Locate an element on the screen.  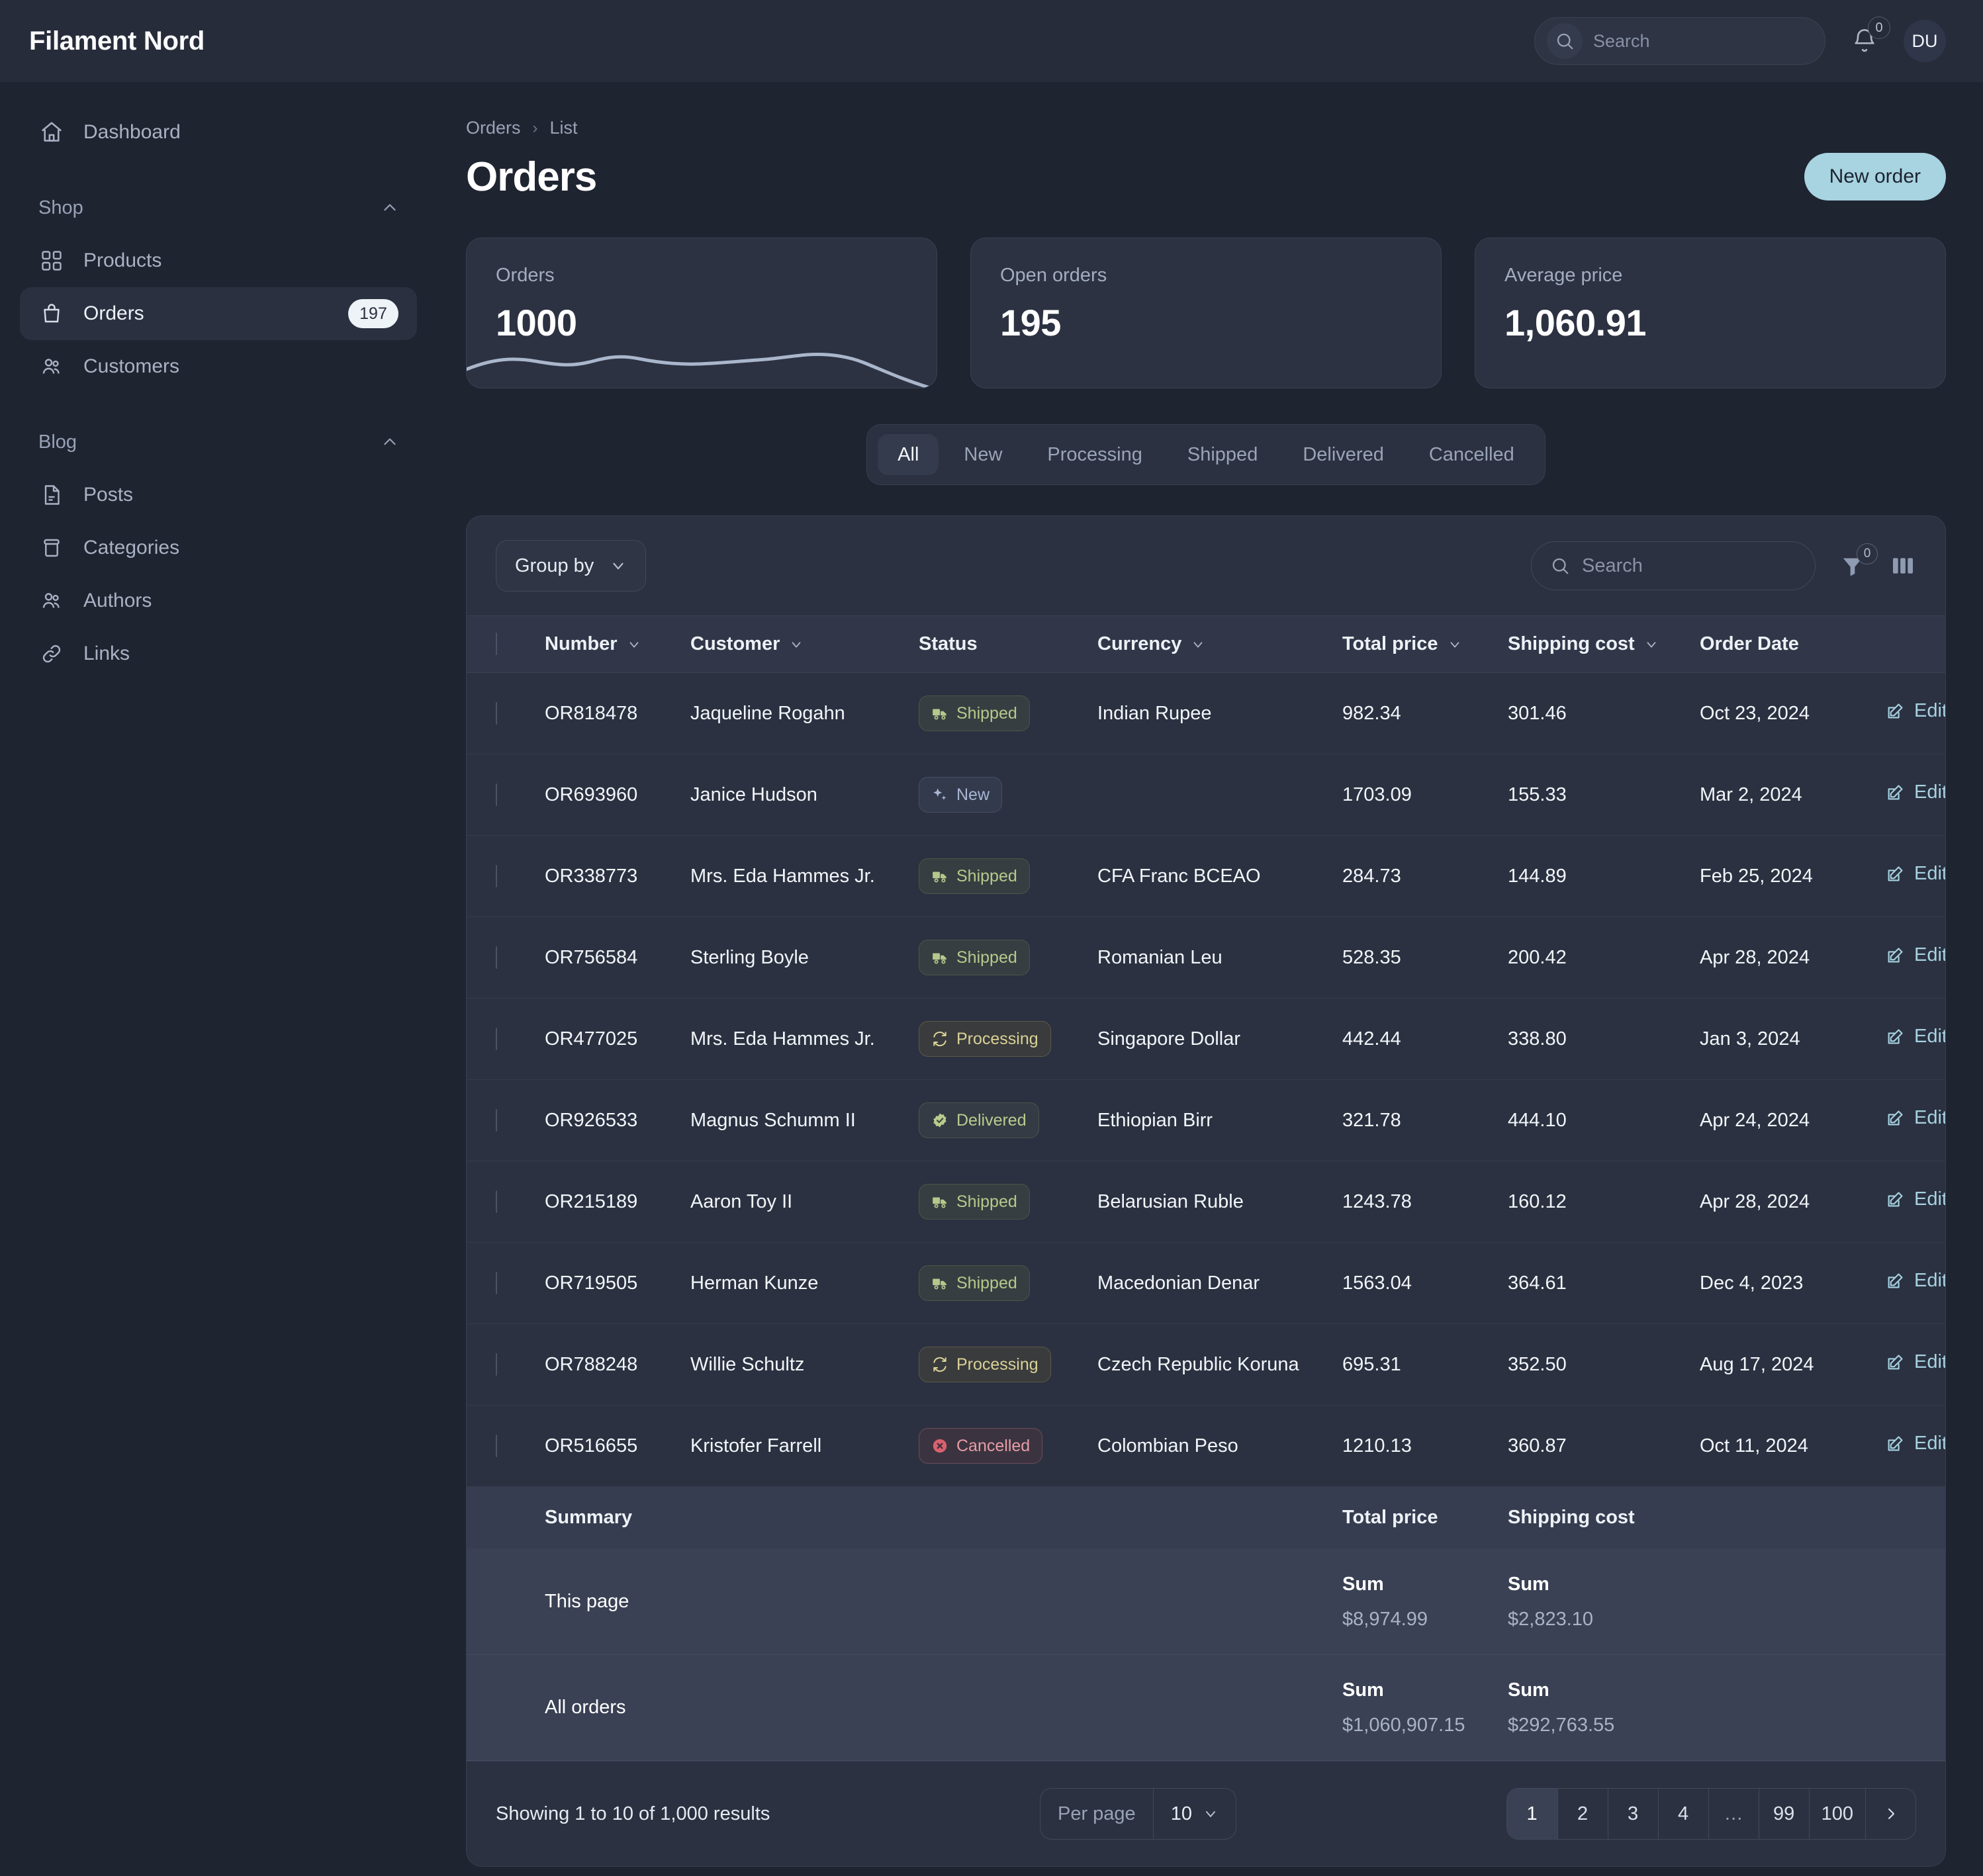
sidebar-group-blog: Blog is located at coordinates (219, 442).